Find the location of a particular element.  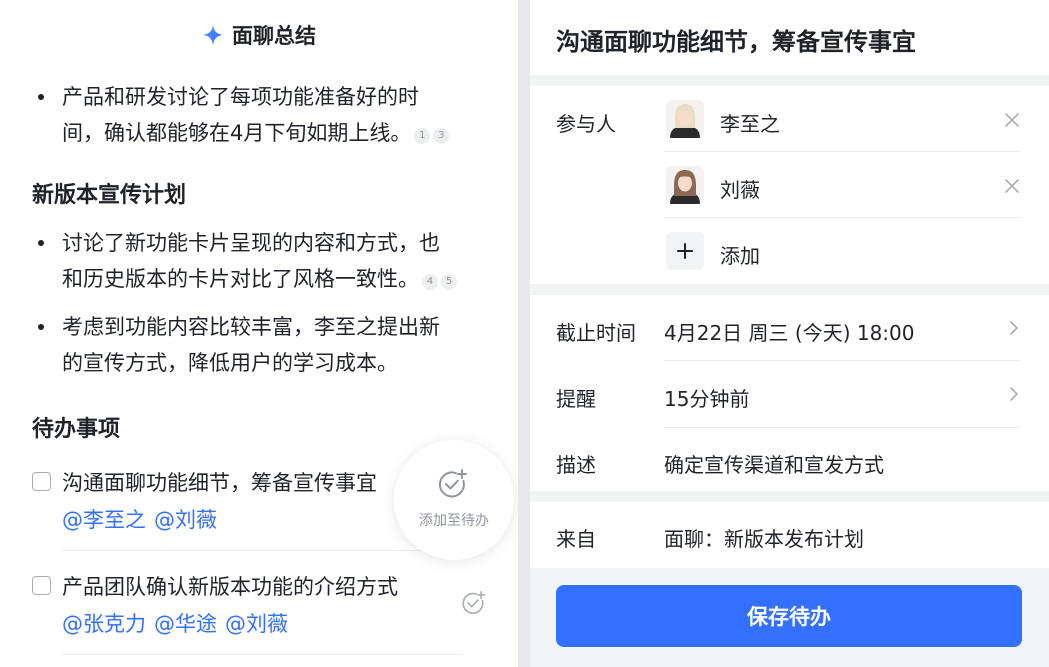

summary-point-line: 讨论了新功能卡片呈现的内容和方式，也 is located at coordinates (251, 243).